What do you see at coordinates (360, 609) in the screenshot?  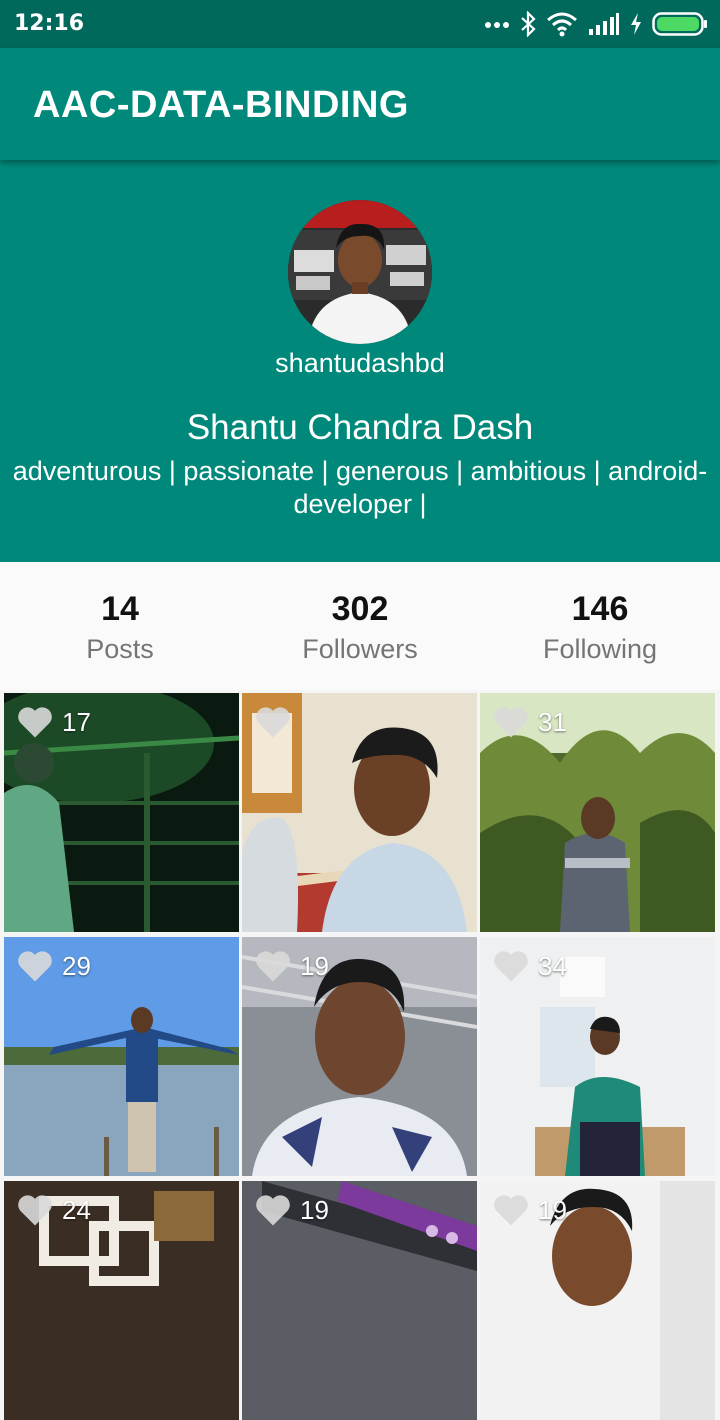 I see `stat-value: 302` at bounding box center [360, 609].